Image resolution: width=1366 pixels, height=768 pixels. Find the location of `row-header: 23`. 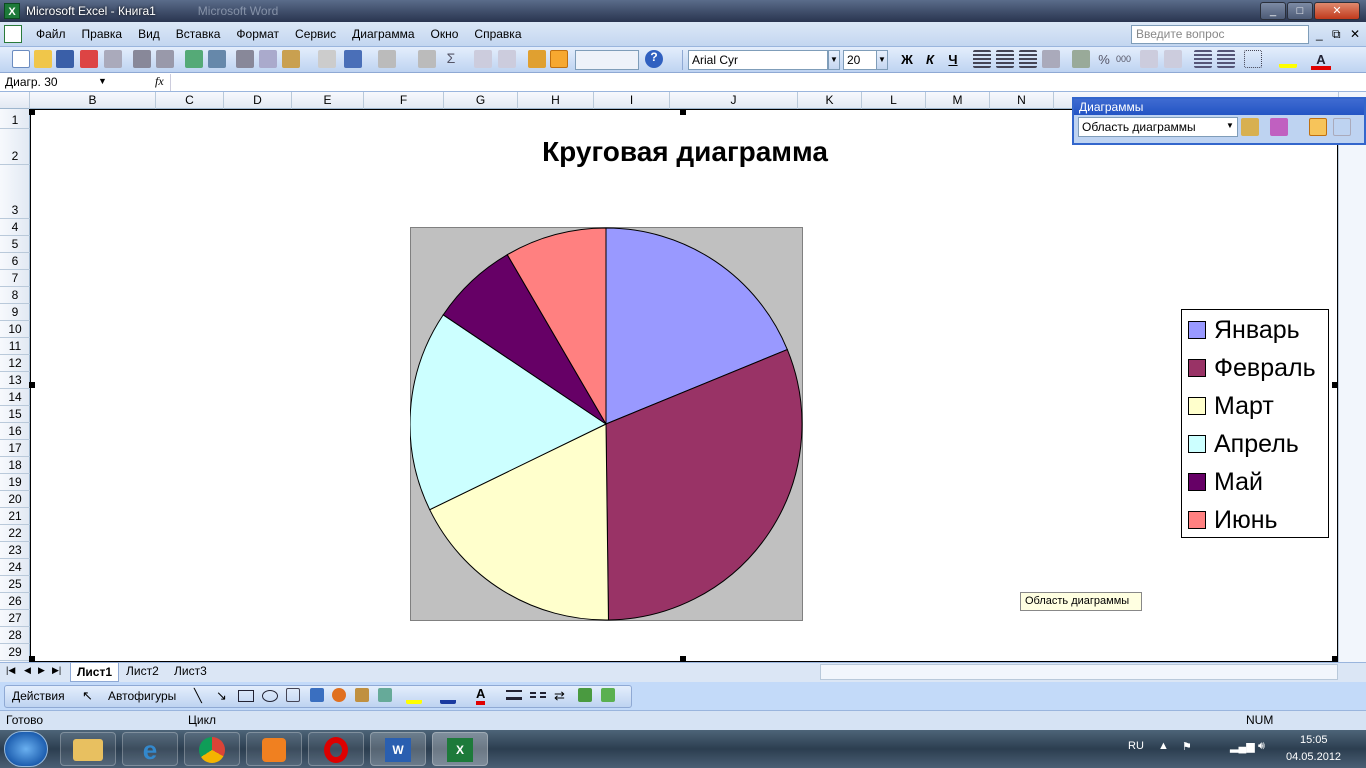

row-header: 23 is located at coordinates (15, 550).